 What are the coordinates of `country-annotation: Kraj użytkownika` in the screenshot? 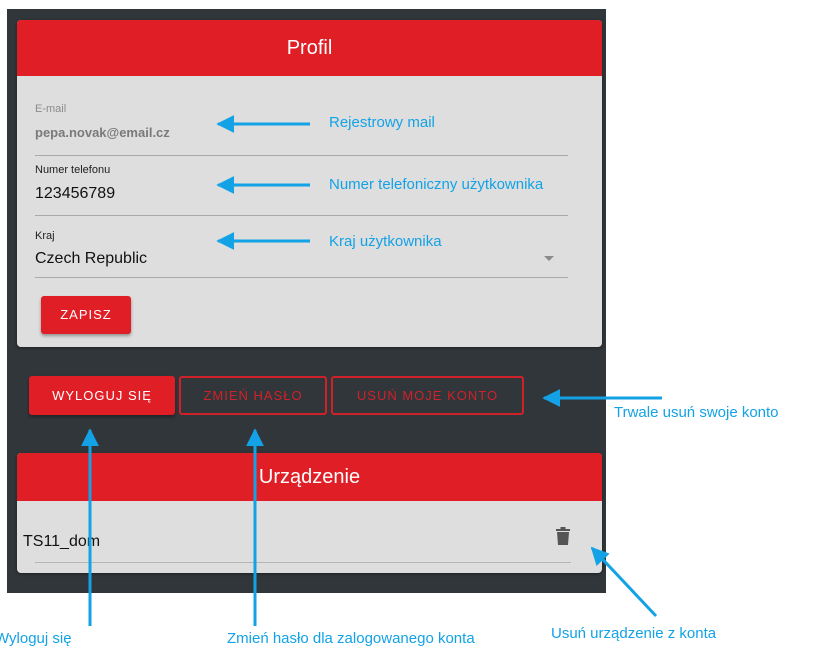 It's located at (385, 241).